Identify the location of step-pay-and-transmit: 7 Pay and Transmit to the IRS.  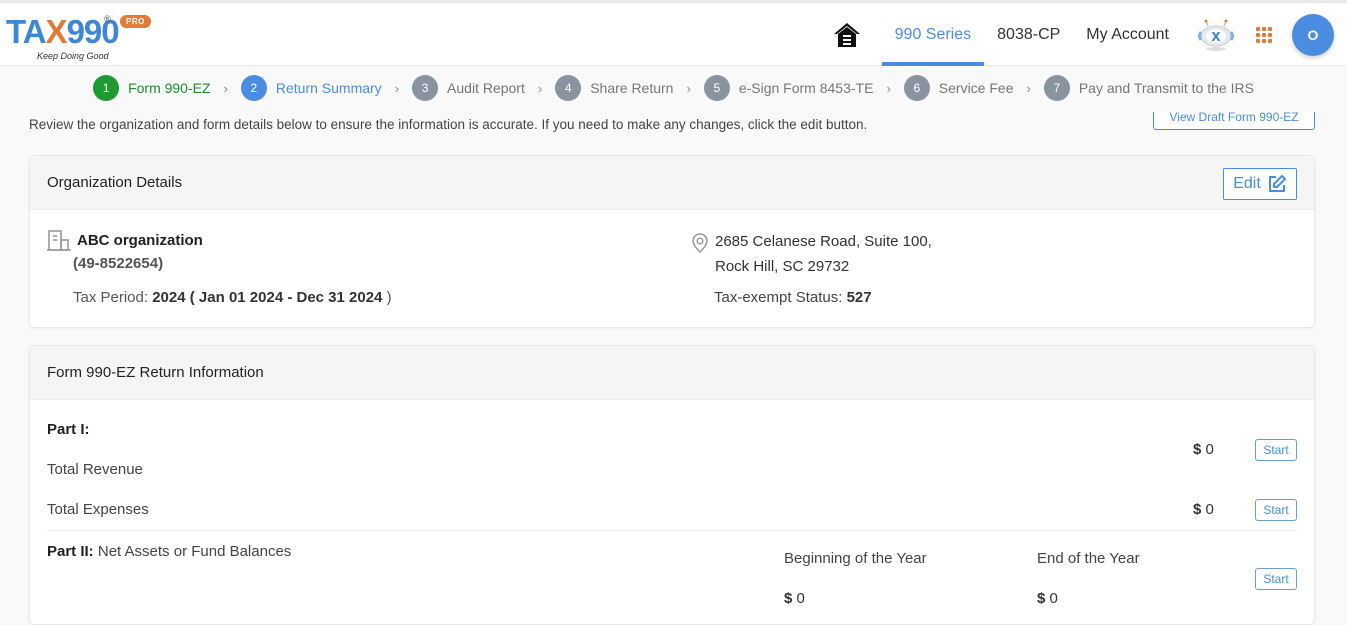
(1148, 88).